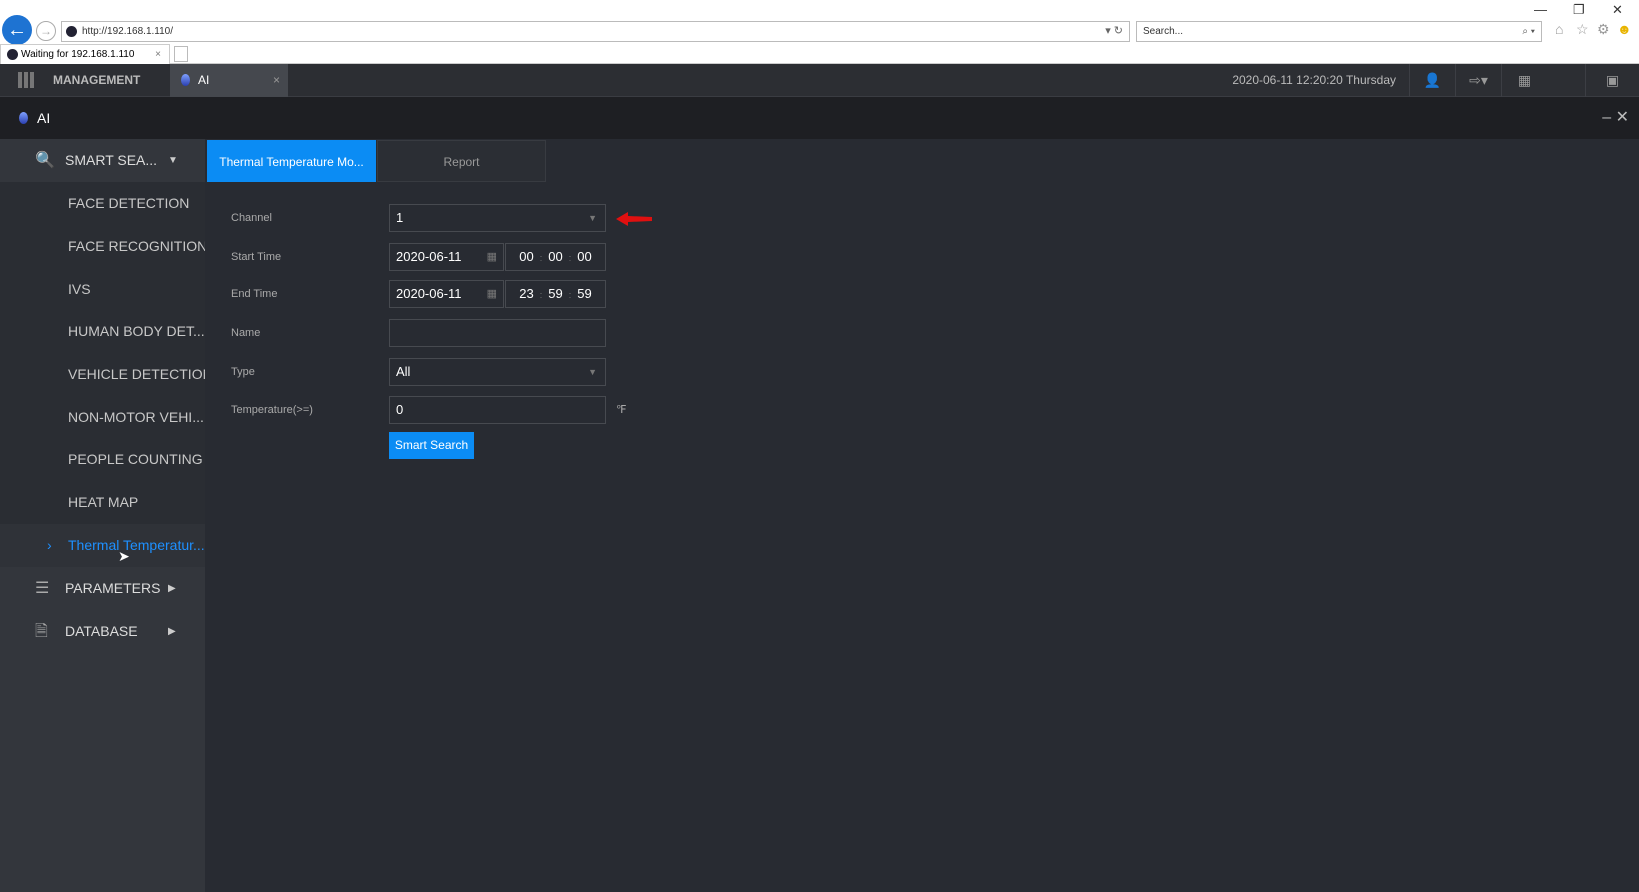 Image resolution: width=1639 pixels, height=892 pixels. What do you see at coordinates (102, 246) in the screenshot?
I see `sidebar-item-face-recognition: FACE RECOGNITION` at bounding box center [102, 246].